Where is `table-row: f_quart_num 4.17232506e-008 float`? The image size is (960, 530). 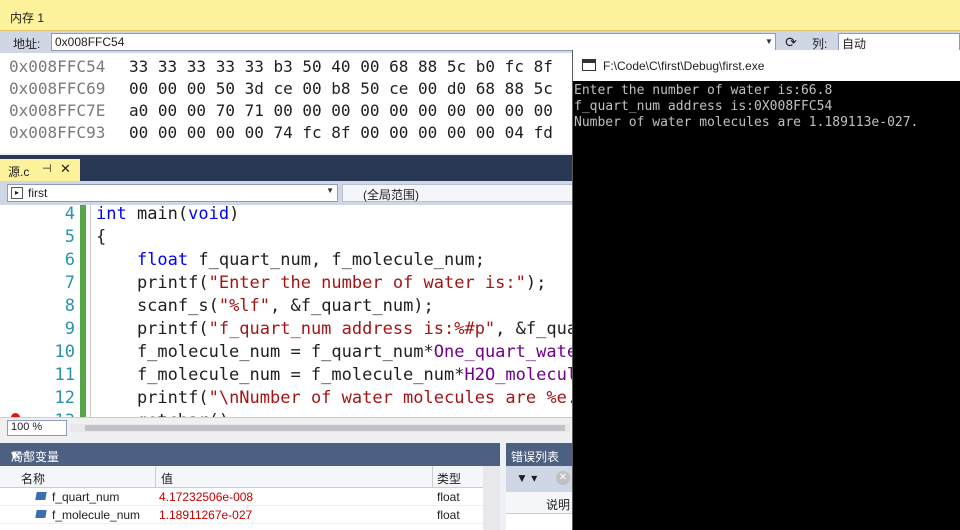
table-row: f_quart_num 4.17232506e-008 float is located at coordinates (250, 497).